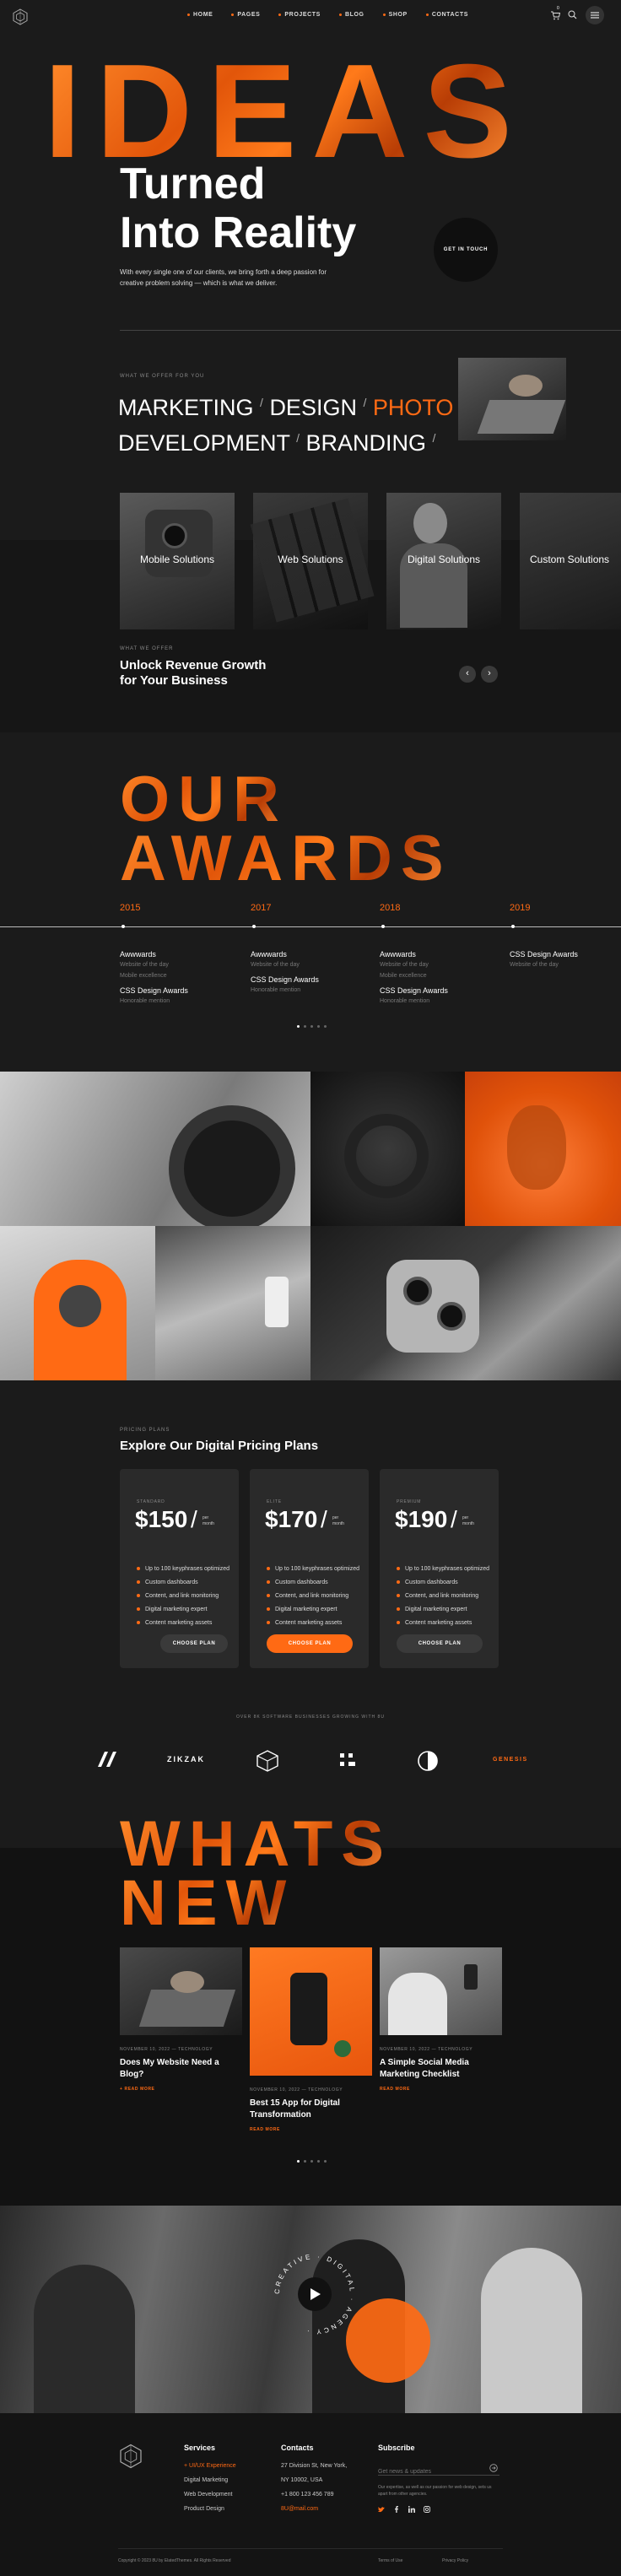 This screenshot has width=621, height=2576. Describe the element at coordinates (510, 1760) in the screenshot. I see `genesis-logo: GENESIS` at that location.